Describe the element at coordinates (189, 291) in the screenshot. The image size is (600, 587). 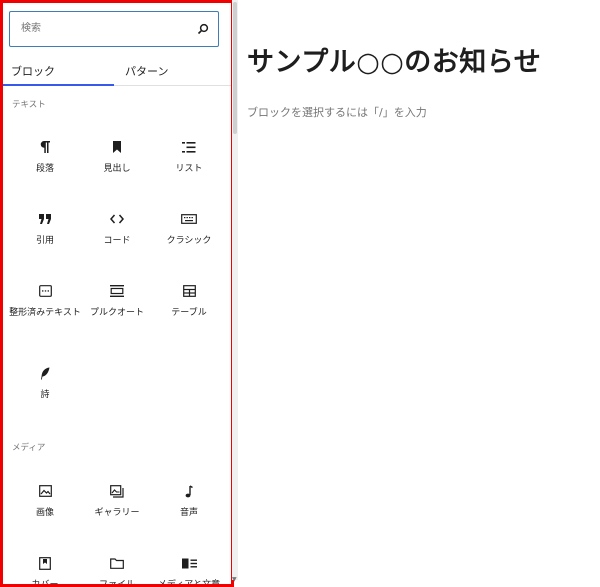
I see `table-icon` at that location.